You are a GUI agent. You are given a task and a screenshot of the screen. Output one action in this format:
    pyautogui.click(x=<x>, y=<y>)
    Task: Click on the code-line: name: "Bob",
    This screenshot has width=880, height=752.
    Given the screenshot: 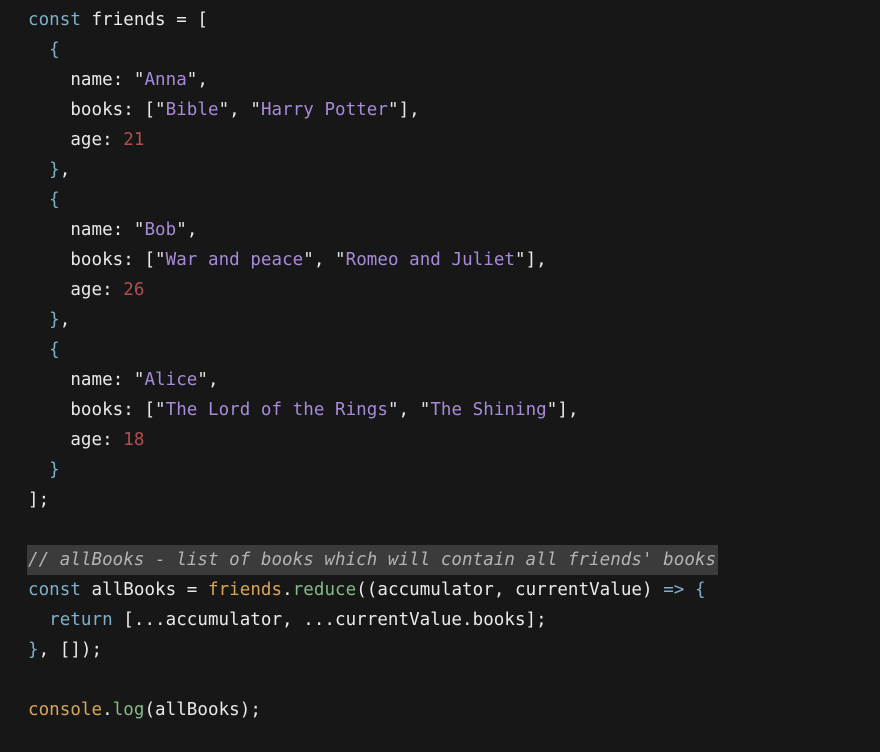 What is the action you would take?
    pyautogui.click(x=440, y=230)
    